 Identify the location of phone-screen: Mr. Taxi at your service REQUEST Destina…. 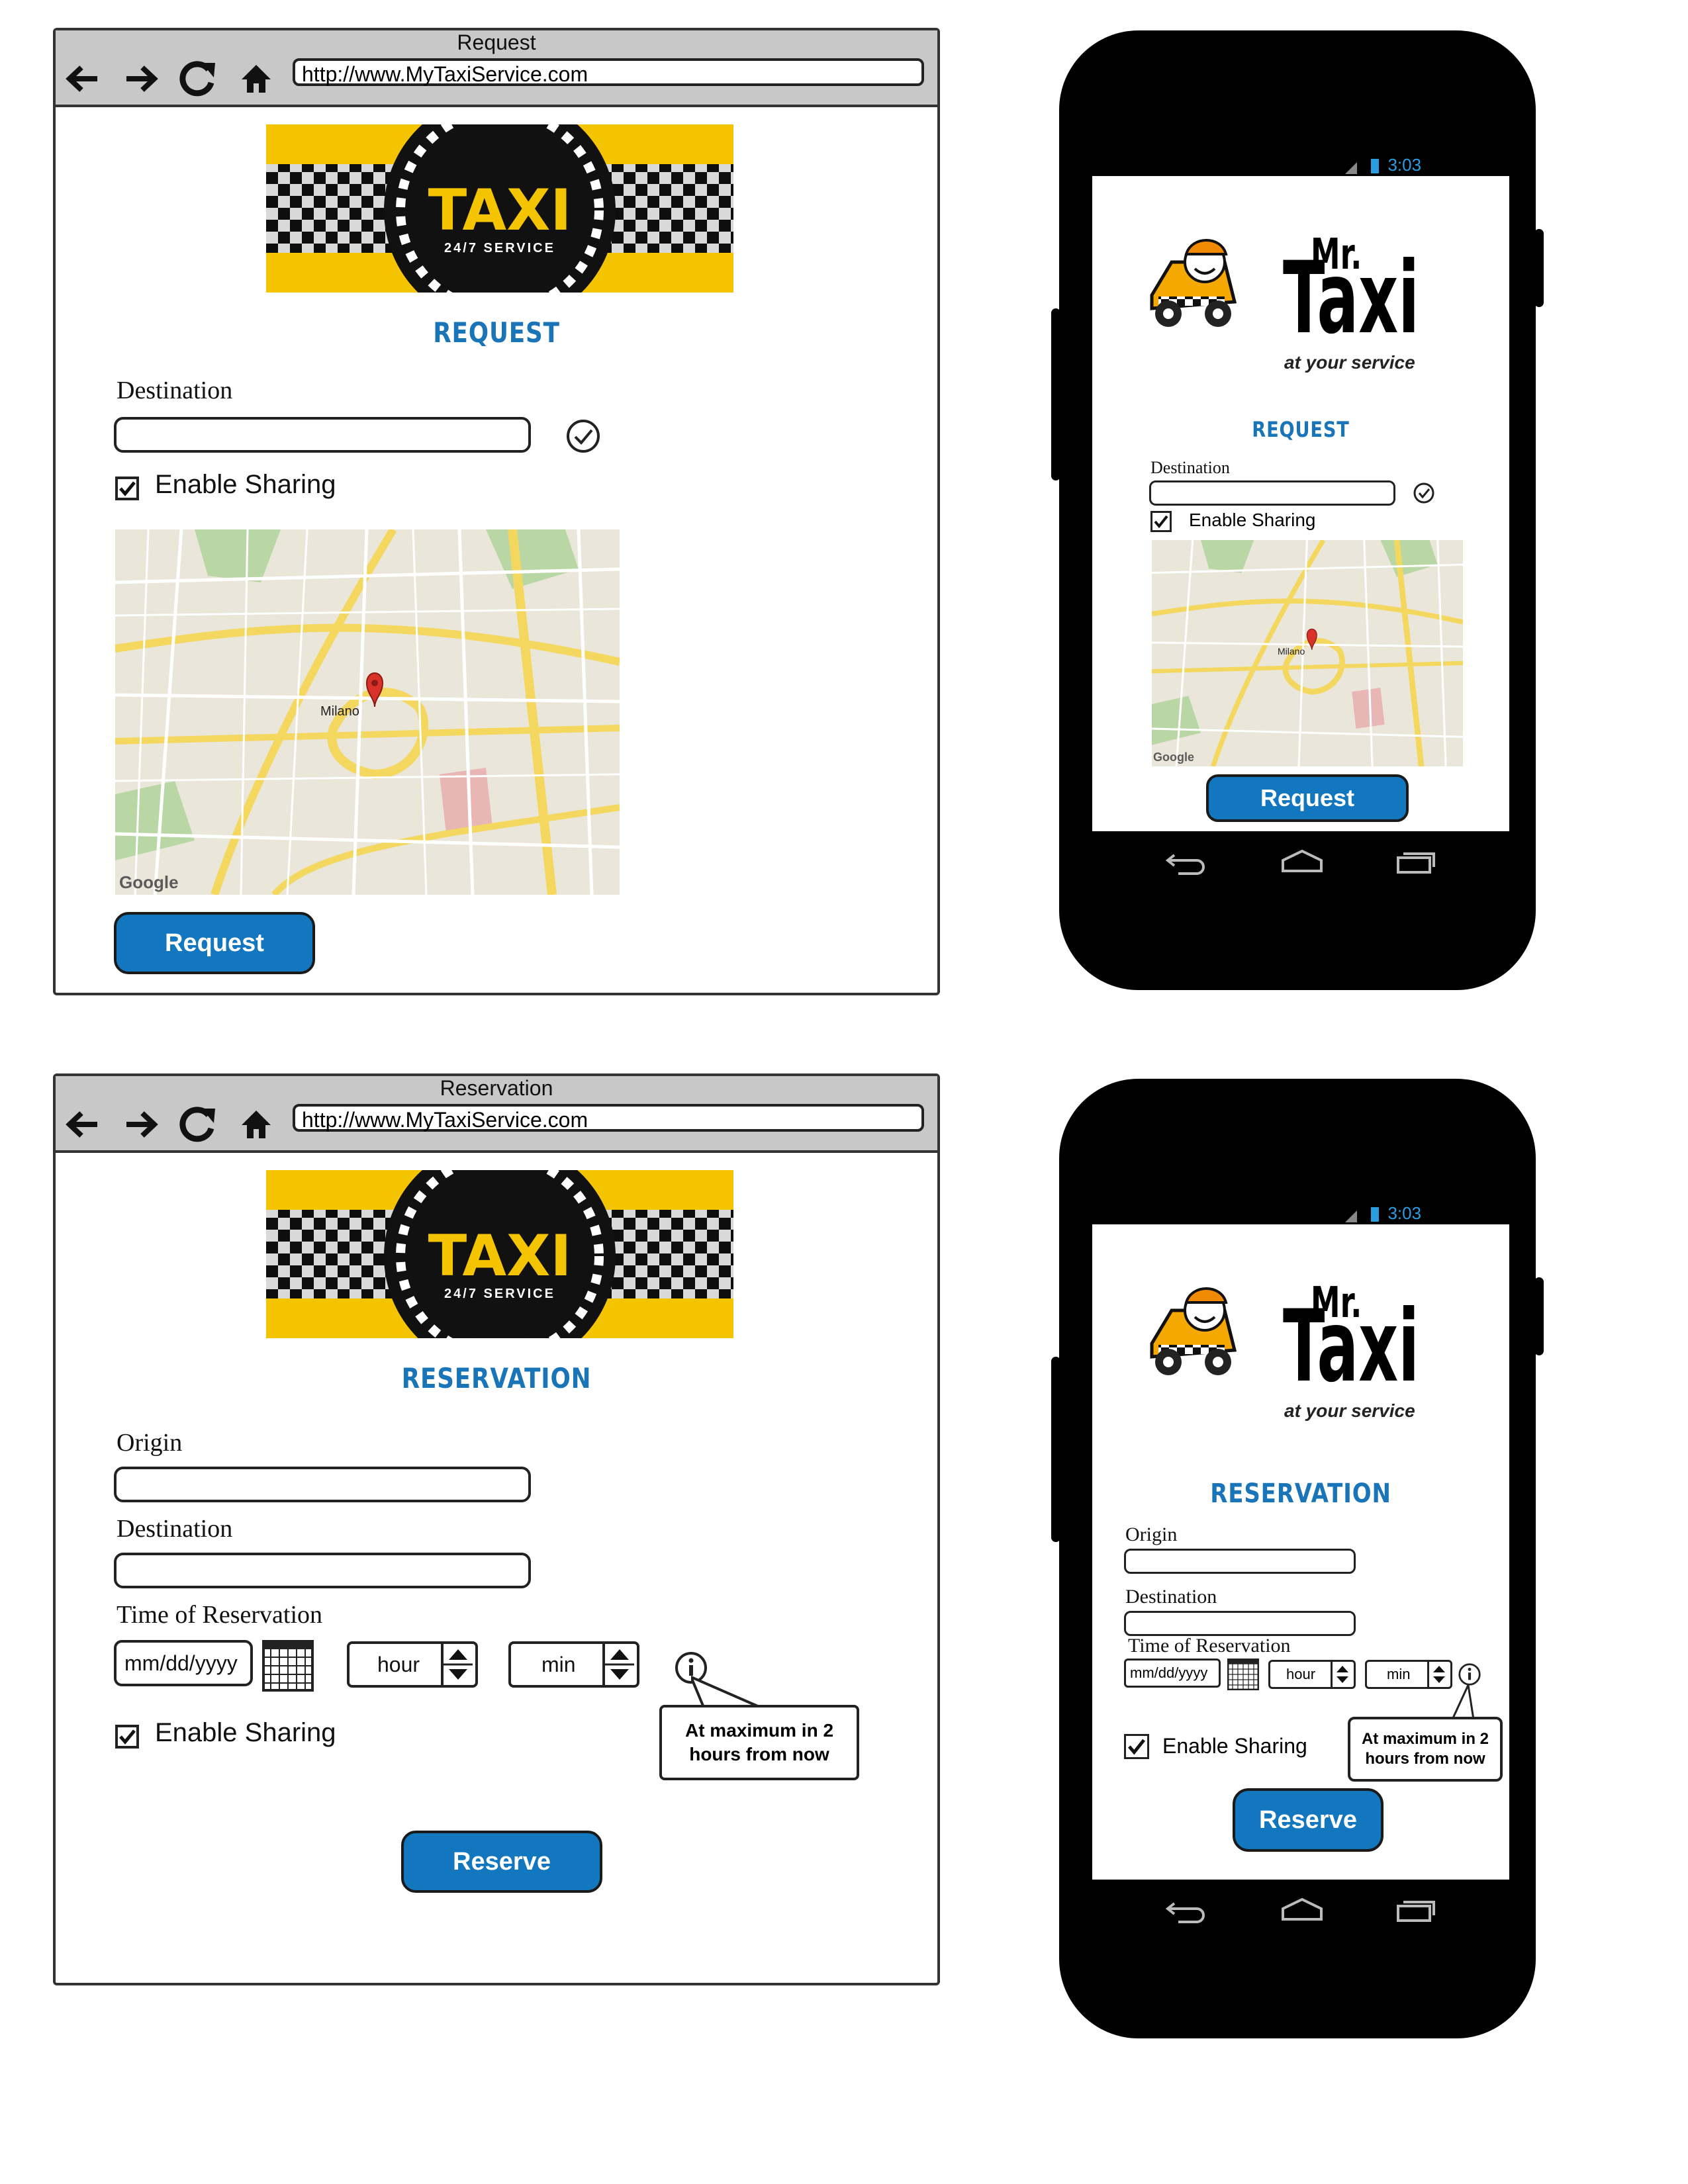
(1300, 503).